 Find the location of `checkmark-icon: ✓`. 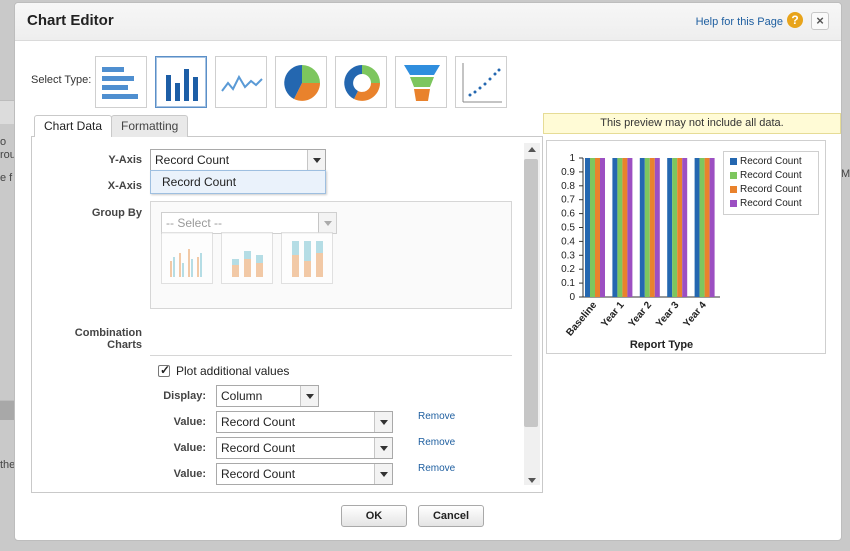

checkmark-icon: ✓ is located at coordinates (165, 370).